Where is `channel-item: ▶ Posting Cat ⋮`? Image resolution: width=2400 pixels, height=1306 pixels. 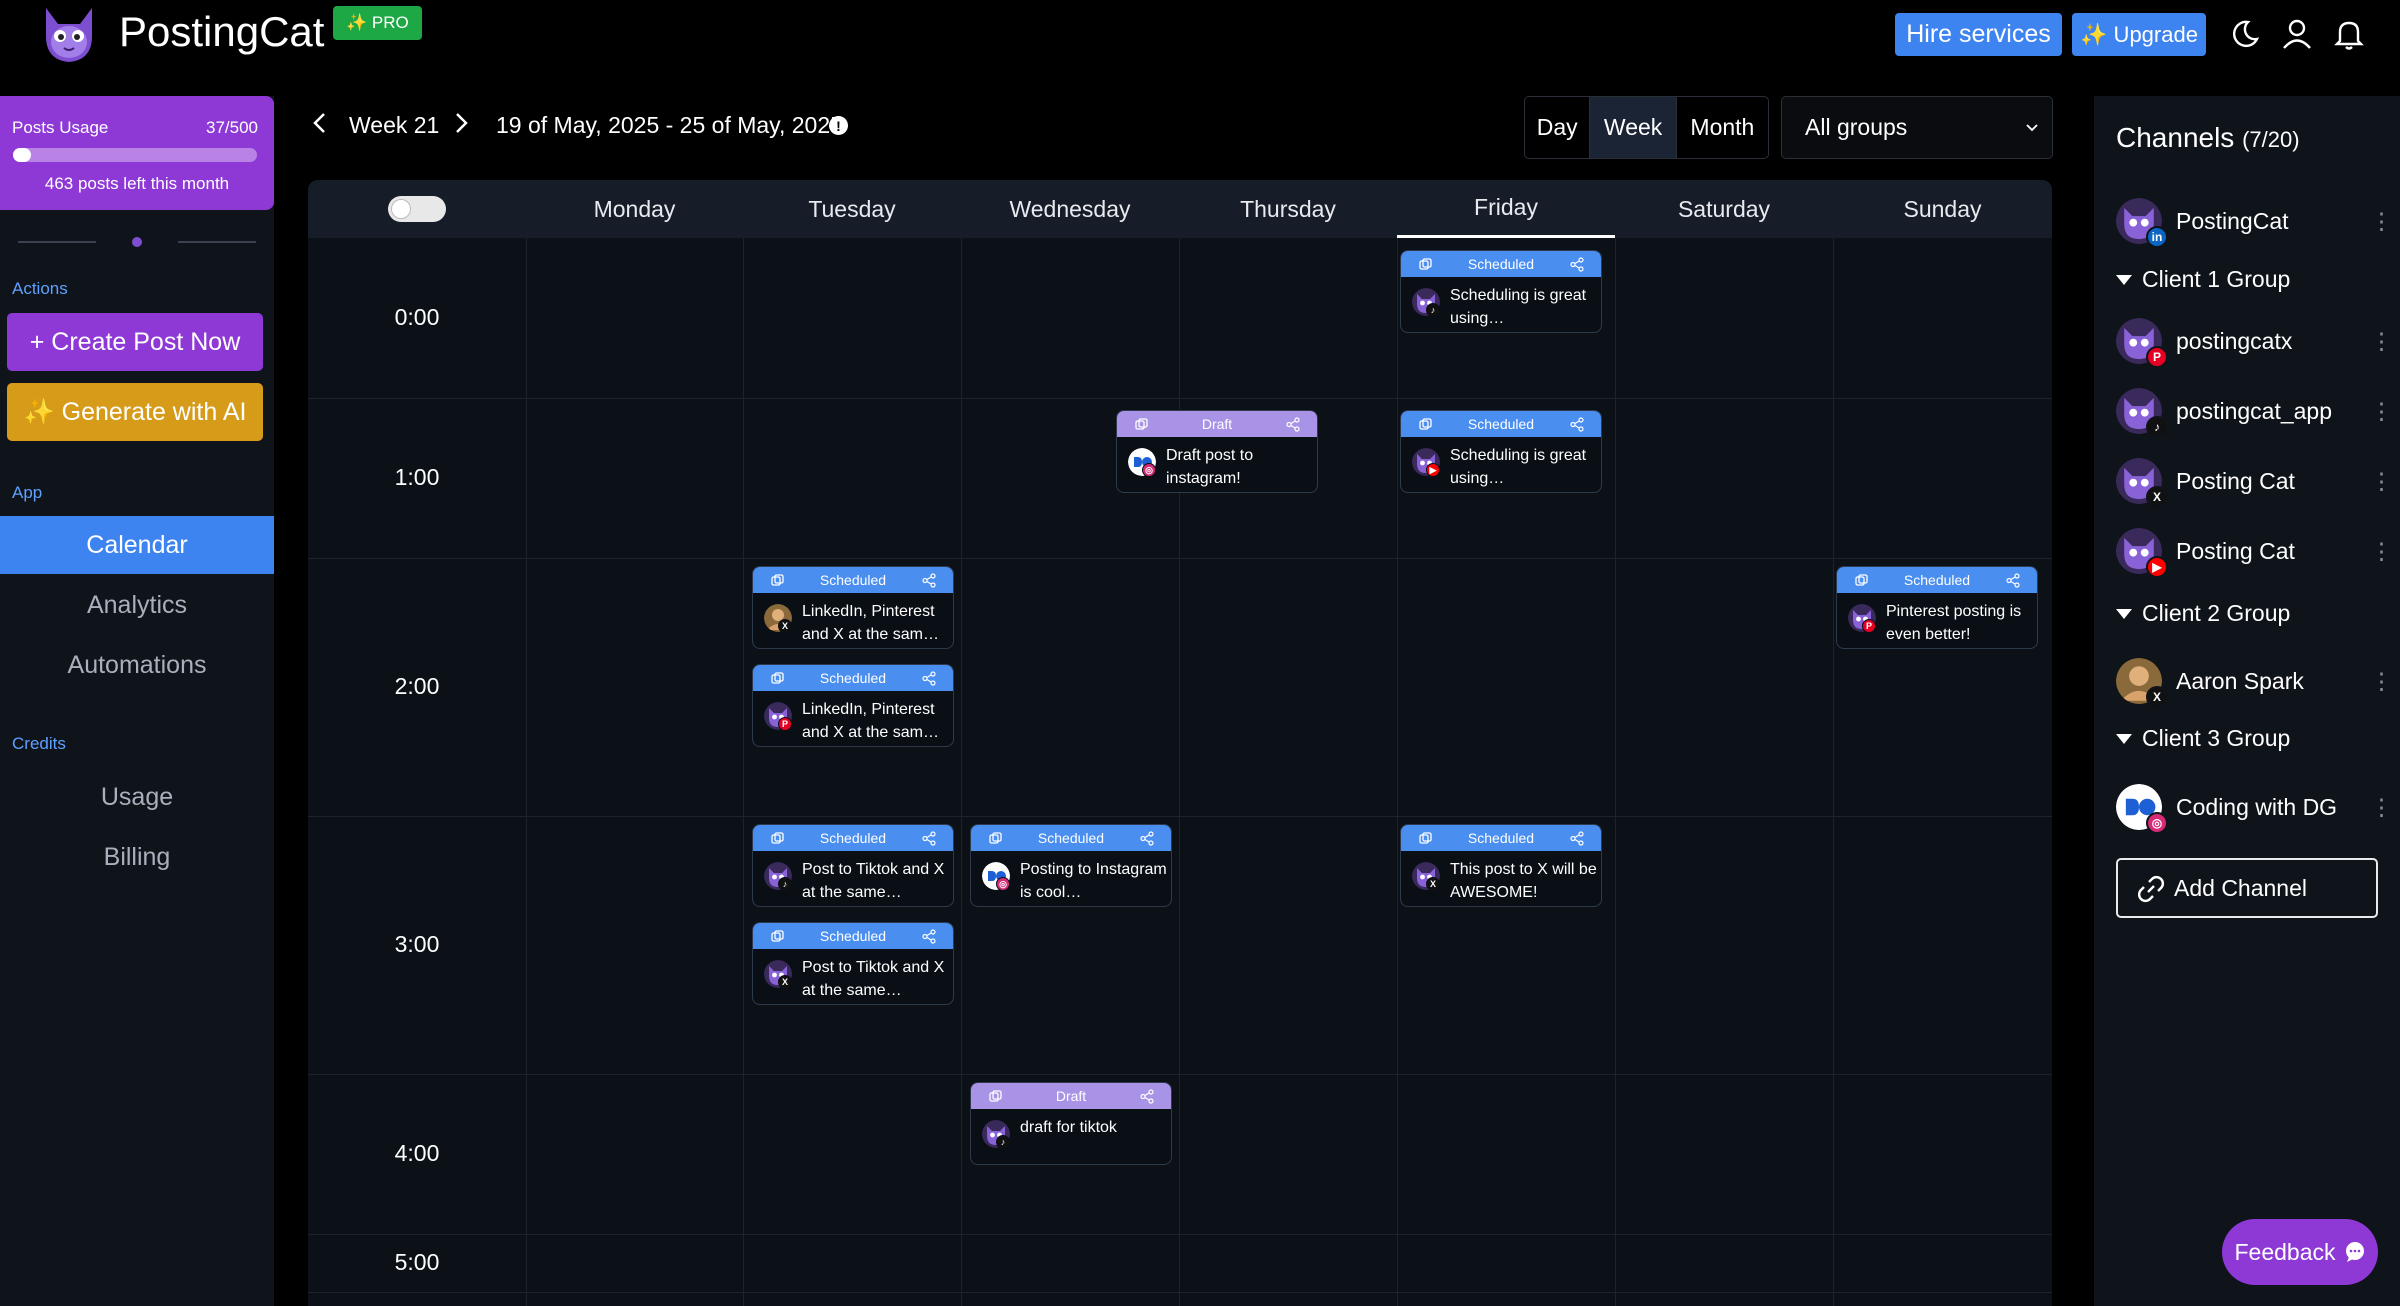
channel-item: ▶ Posting Cat ⋮ is located at coordinates (2254, 552).